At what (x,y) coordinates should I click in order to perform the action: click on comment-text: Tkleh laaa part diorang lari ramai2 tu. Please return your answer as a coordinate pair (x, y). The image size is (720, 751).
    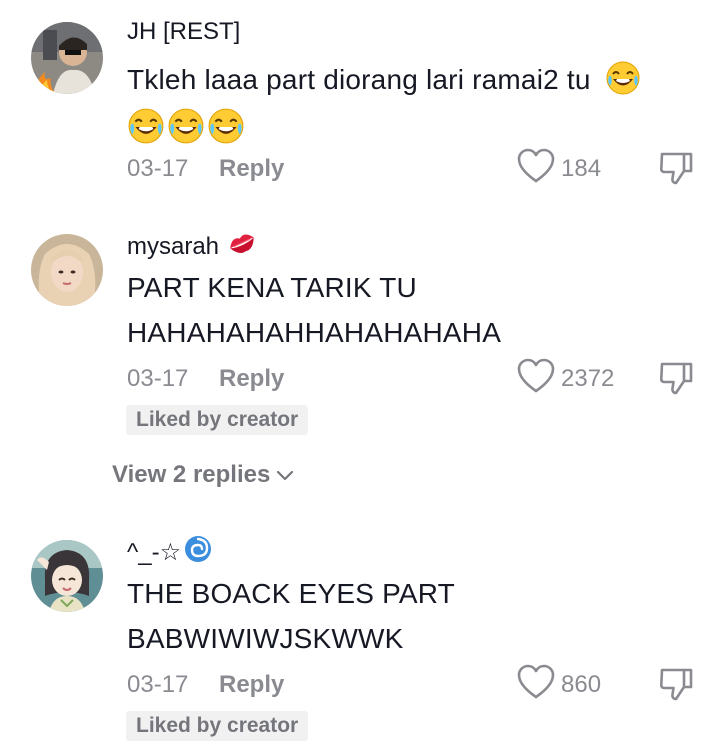
    Looking at the image, I should click on (384, 81).